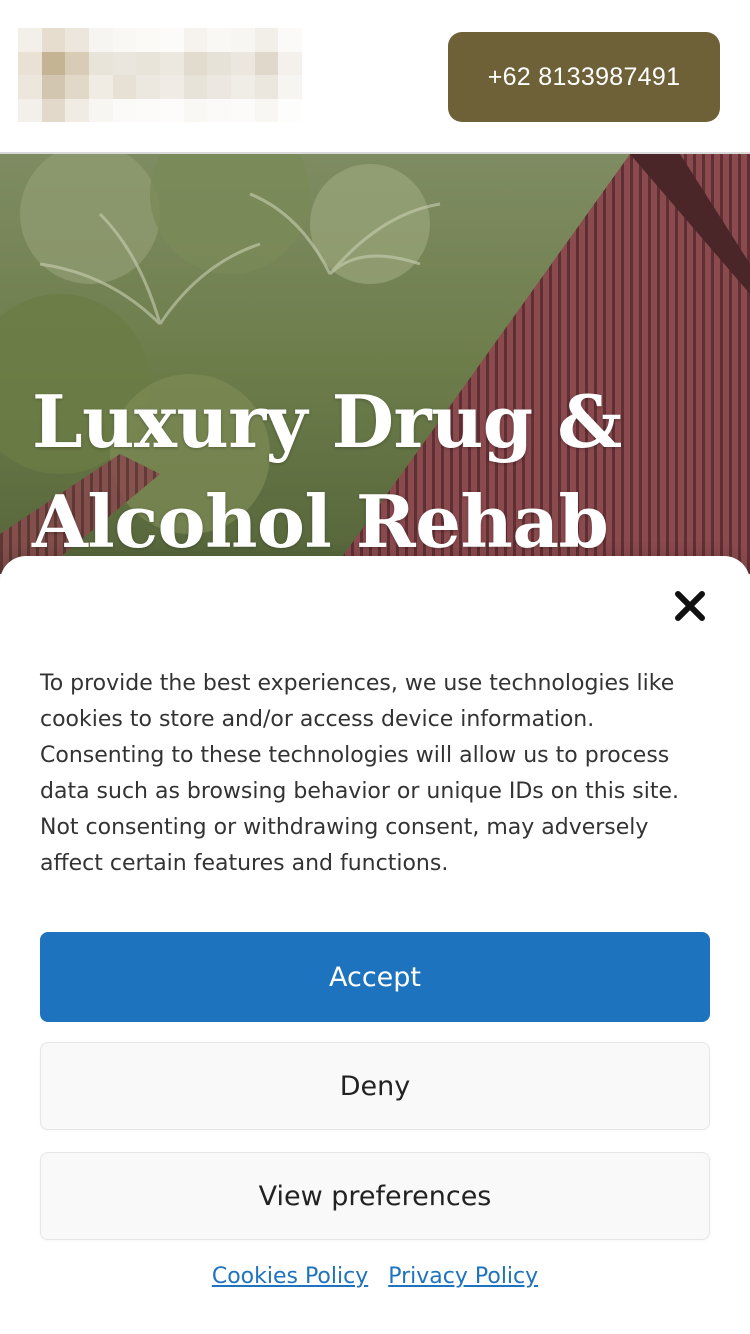  I want to click on deny-button: Deny, so click(375, 1086).